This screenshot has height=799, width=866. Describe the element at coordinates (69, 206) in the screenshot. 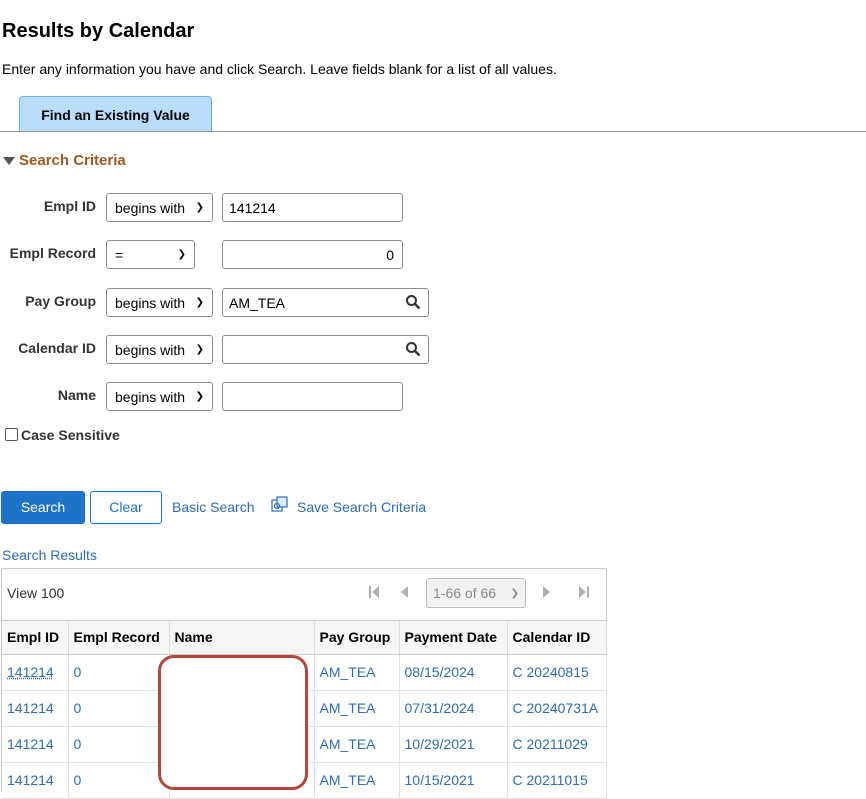

I see `empl-id-label: Empl ID` at that location.